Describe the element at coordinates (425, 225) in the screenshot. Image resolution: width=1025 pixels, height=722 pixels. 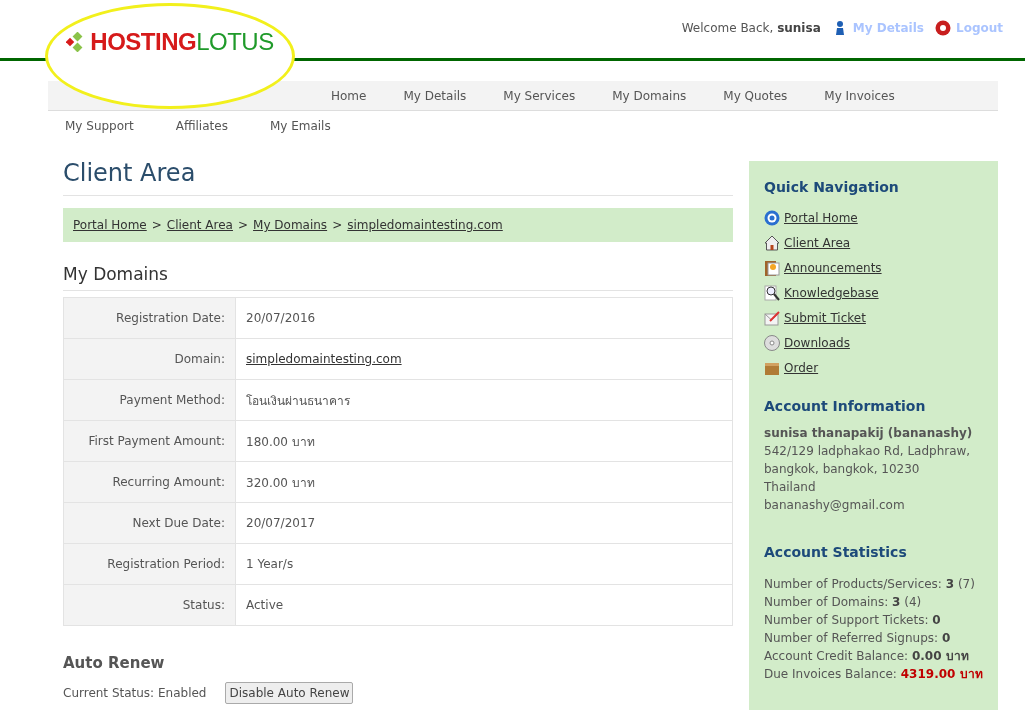
I see `breadcrumb-link: simpledomaintesting.com` at that location.